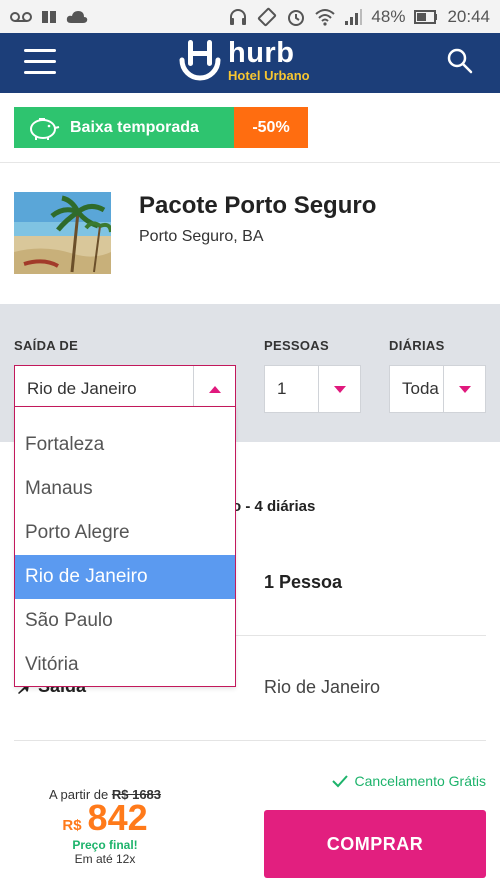  What do you see at coordinates (200, 60) in the screenshot?
I see `hurb-logo-icon` at bounding box center [200, 60].